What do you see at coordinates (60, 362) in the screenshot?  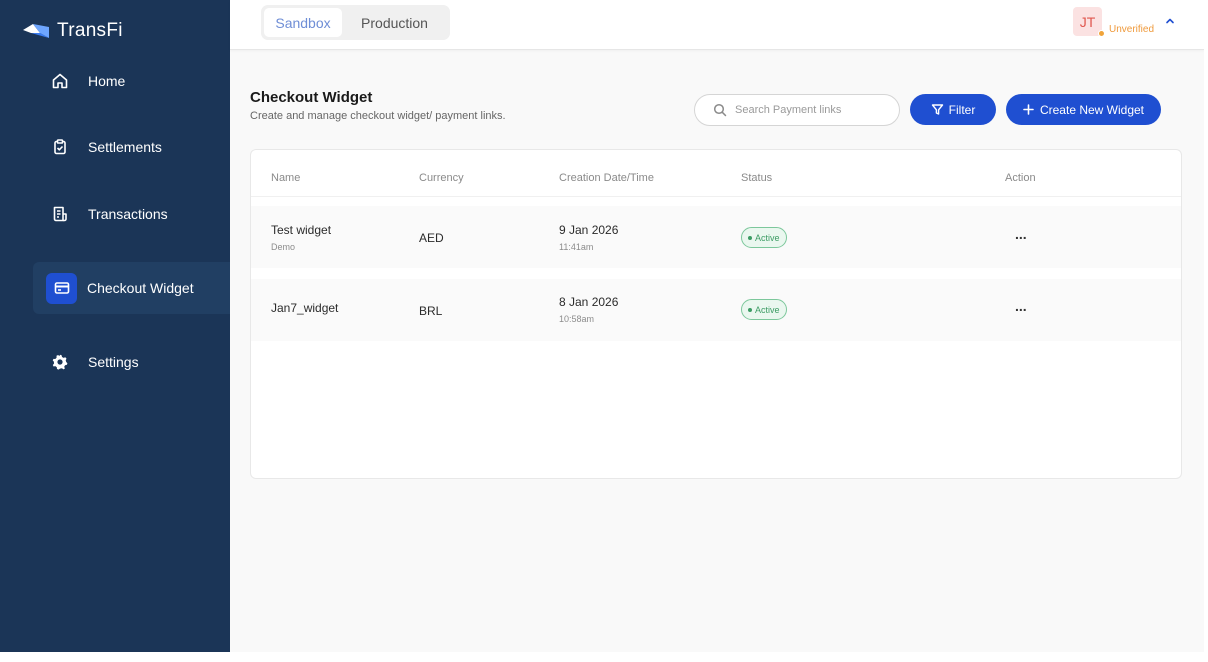 I see `gear-icon` at bounding box center [60, 362].